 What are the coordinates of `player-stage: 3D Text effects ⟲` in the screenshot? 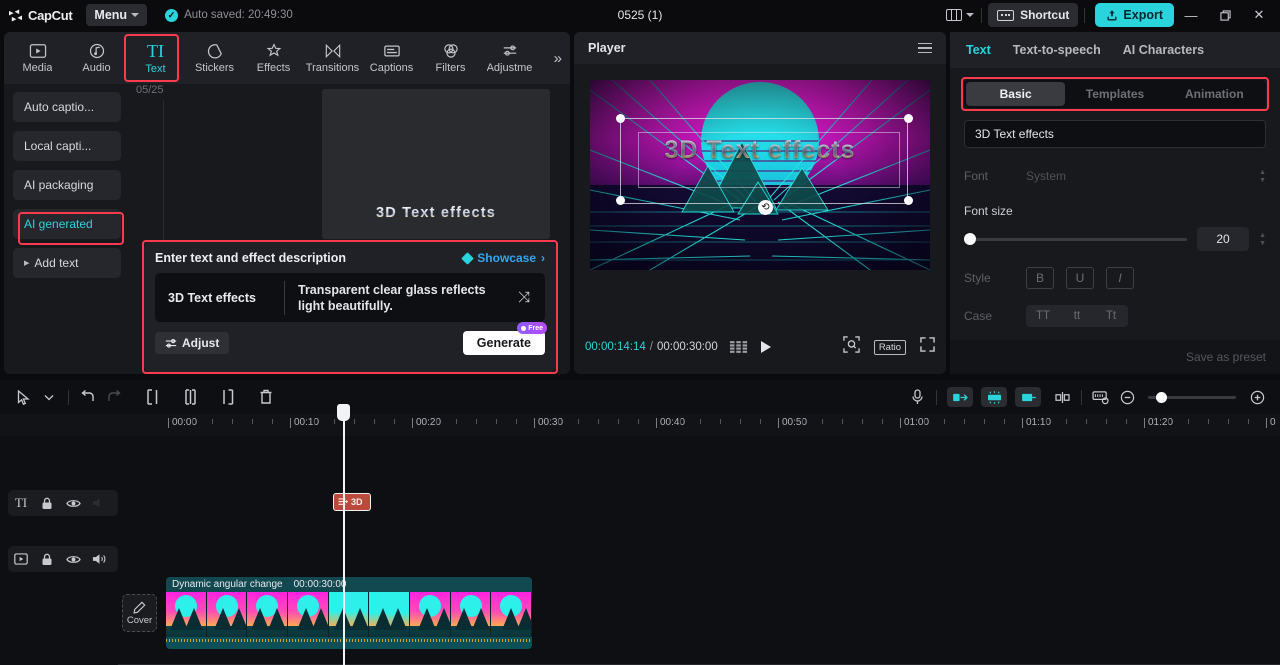 It's located at (760, 175).